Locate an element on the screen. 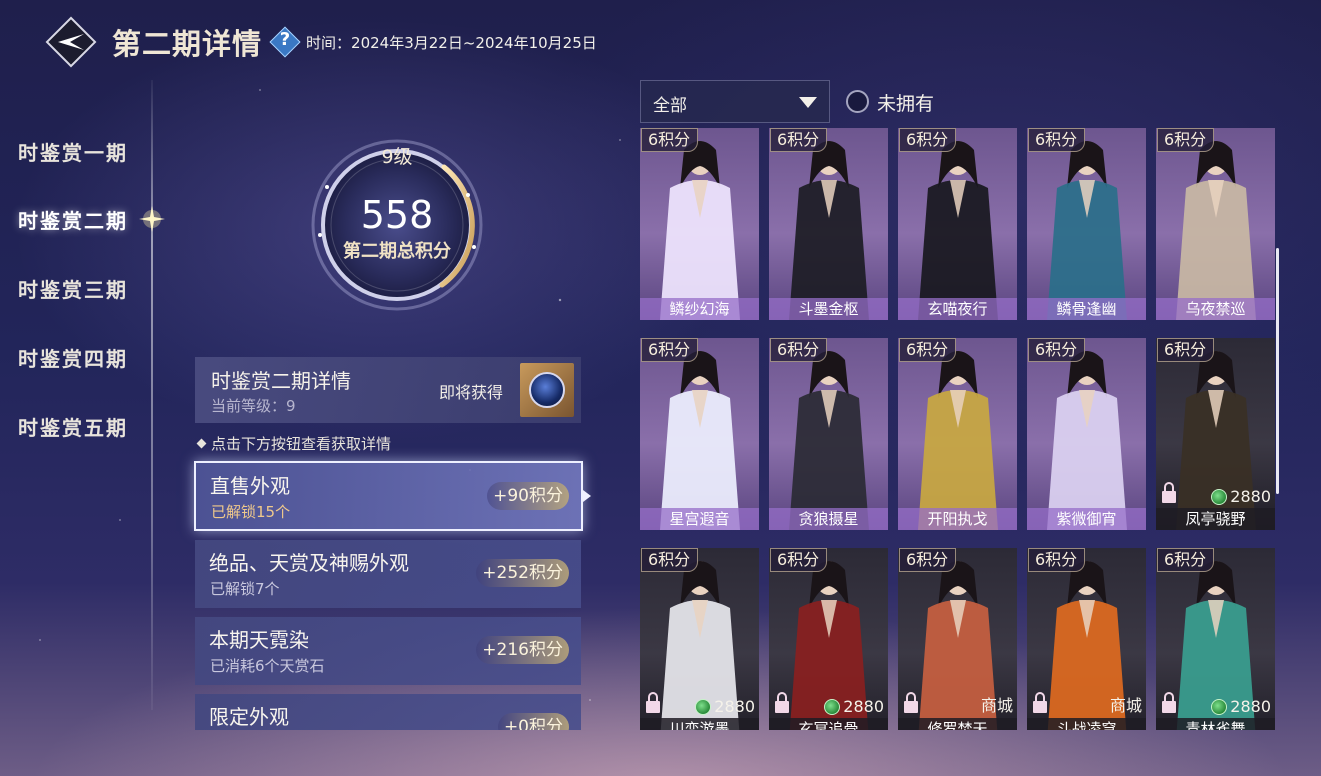 This screenshot has height=776, width=1321. outfit-card: 6积分 2880 川峦游墨 is located at coordinates (699, 639).